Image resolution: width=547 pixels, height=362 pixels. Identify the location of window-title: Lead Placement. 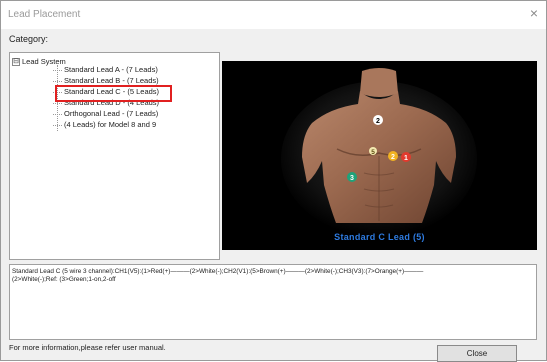
(44, 14).